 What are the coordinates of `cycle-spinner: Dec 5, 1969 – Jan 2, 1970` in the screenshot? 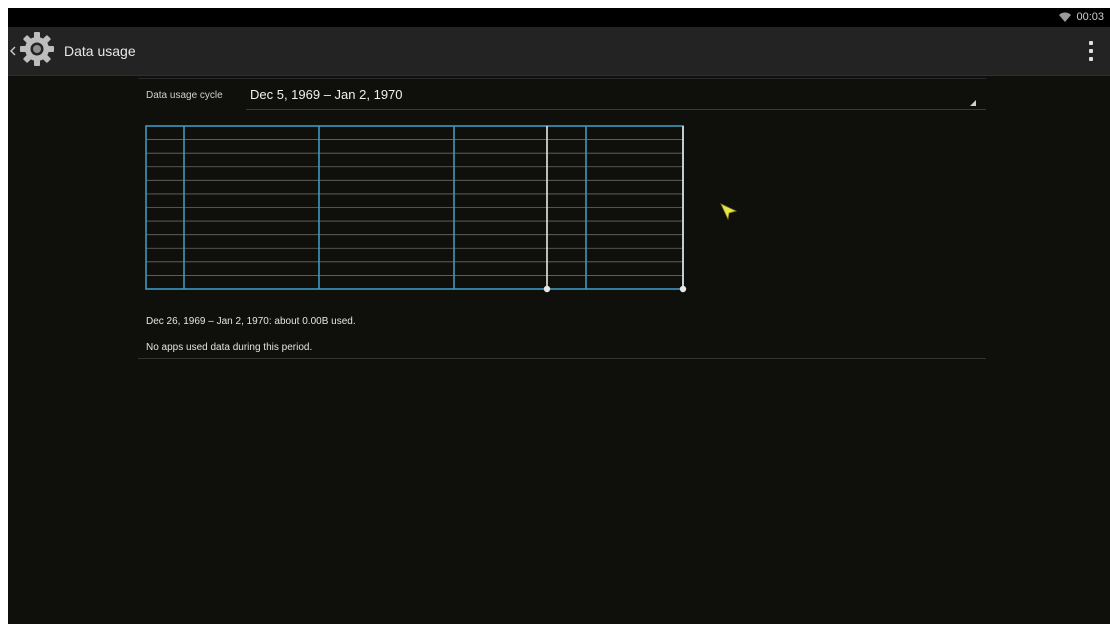 It's located at (616, 94).